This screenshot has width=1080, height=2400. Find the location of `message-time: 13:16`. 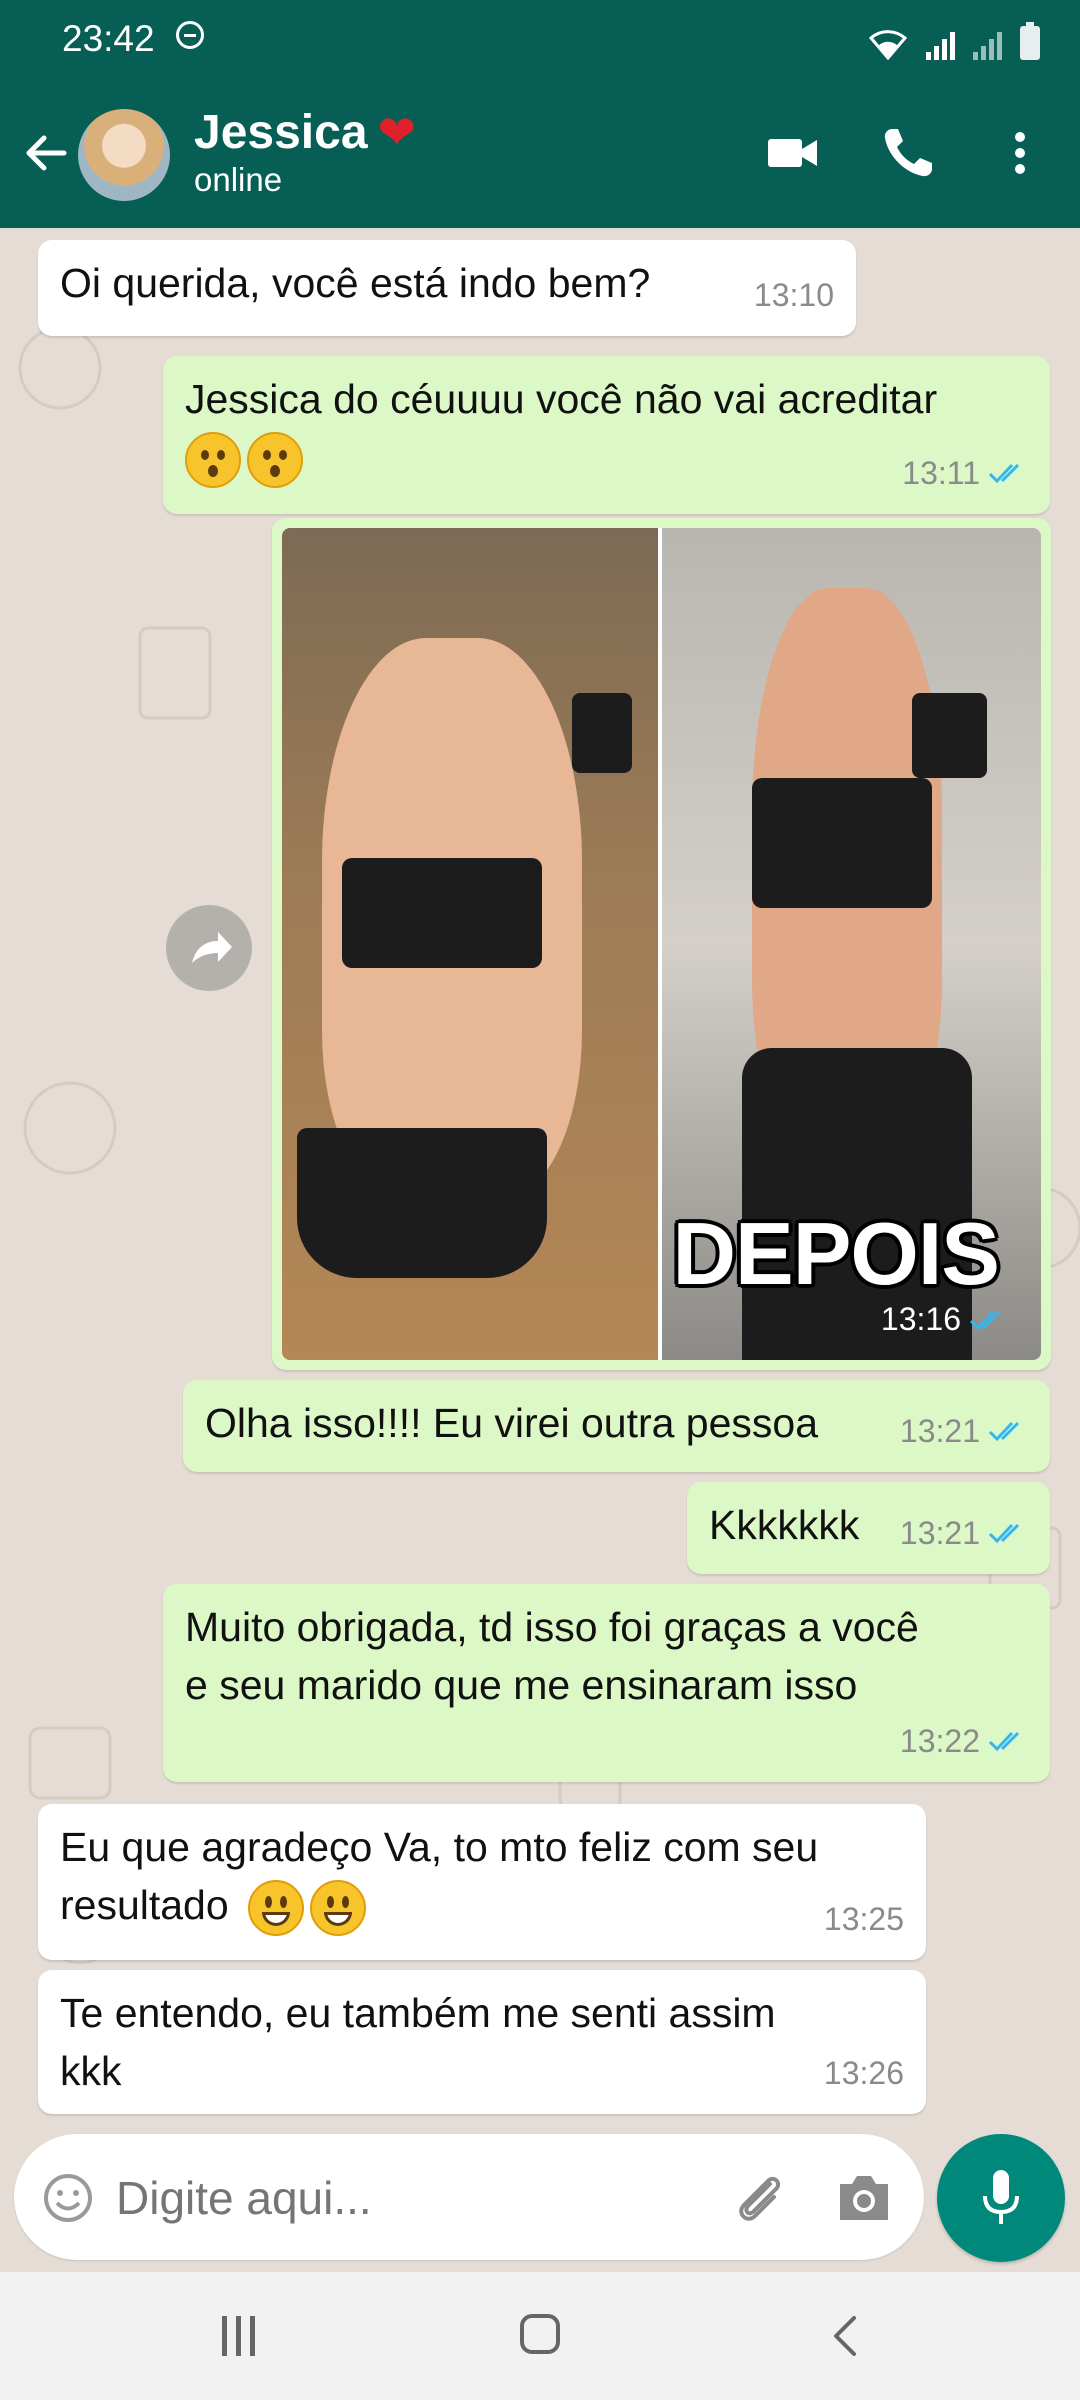

message-time: 13:16 is located at coordinates (920, 1319).